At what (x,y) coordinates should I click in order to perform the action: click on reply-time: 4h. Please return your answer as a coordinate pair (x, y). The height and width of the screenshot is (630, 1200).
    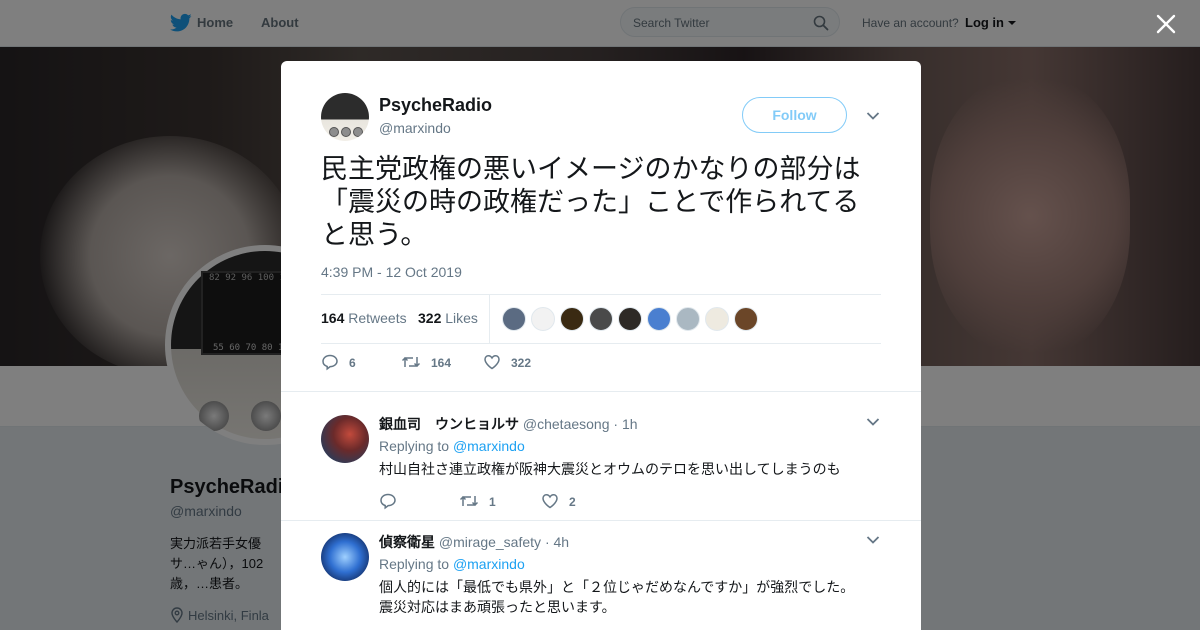
    Looking at the image, I should click on (562, 542).